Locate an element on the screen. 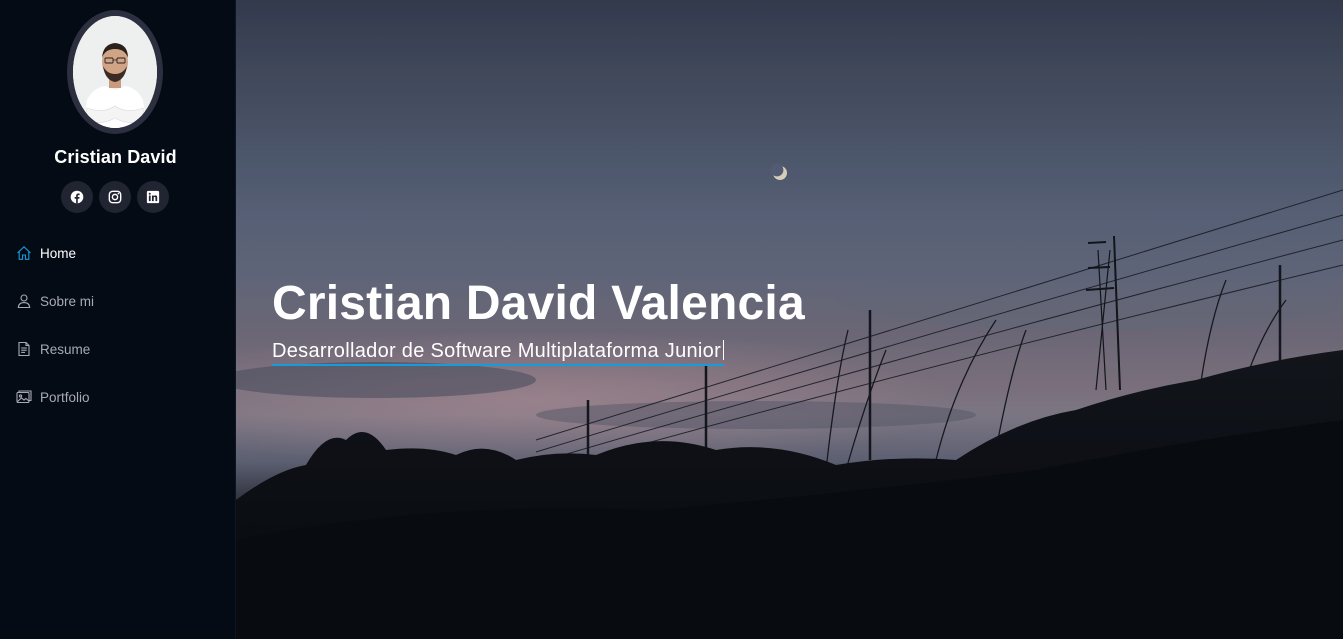 The height and width of the screenshot is (639, 1343). instagram-button is located at coordinates (115, 197).